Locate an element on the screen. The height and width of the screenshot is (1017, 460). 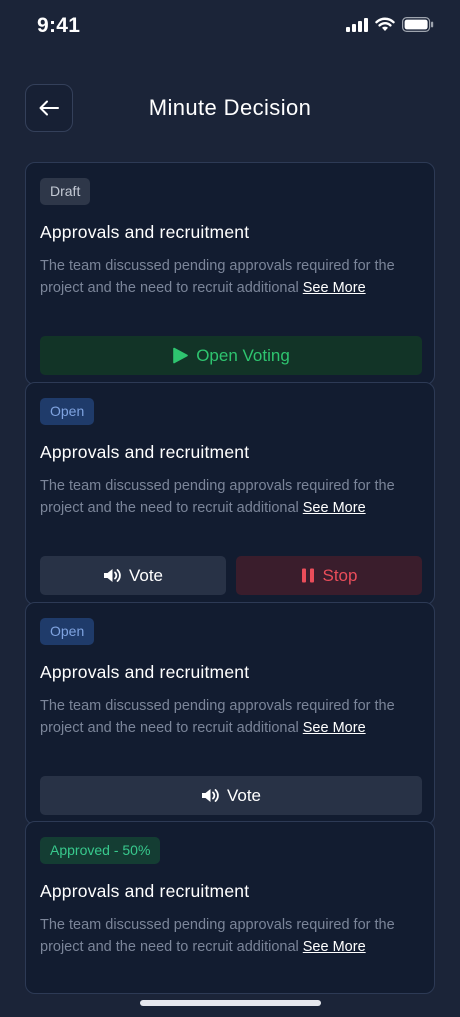
status-time: 9:41 is located at coordinates (59, 25).